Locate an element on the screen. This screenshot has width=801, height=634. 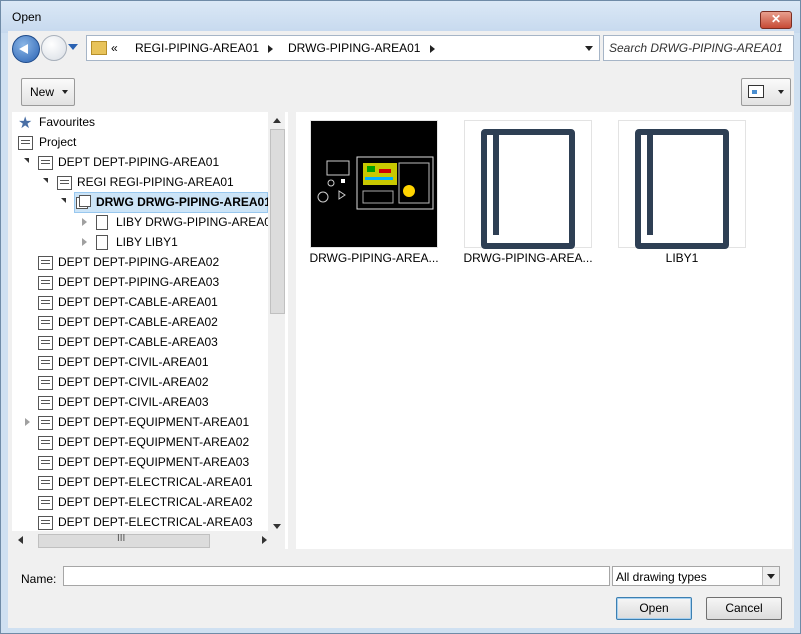
breadcrumb-regi: REGI-PIPING-AREA01 is located at coordinates (197, 48).